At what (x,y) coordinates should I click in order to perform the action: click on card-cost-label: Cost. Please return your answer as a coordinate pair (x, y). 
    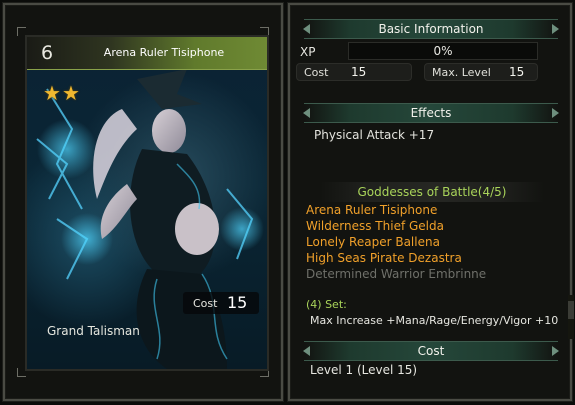
    Looking at the image, I should click on (205, 303).